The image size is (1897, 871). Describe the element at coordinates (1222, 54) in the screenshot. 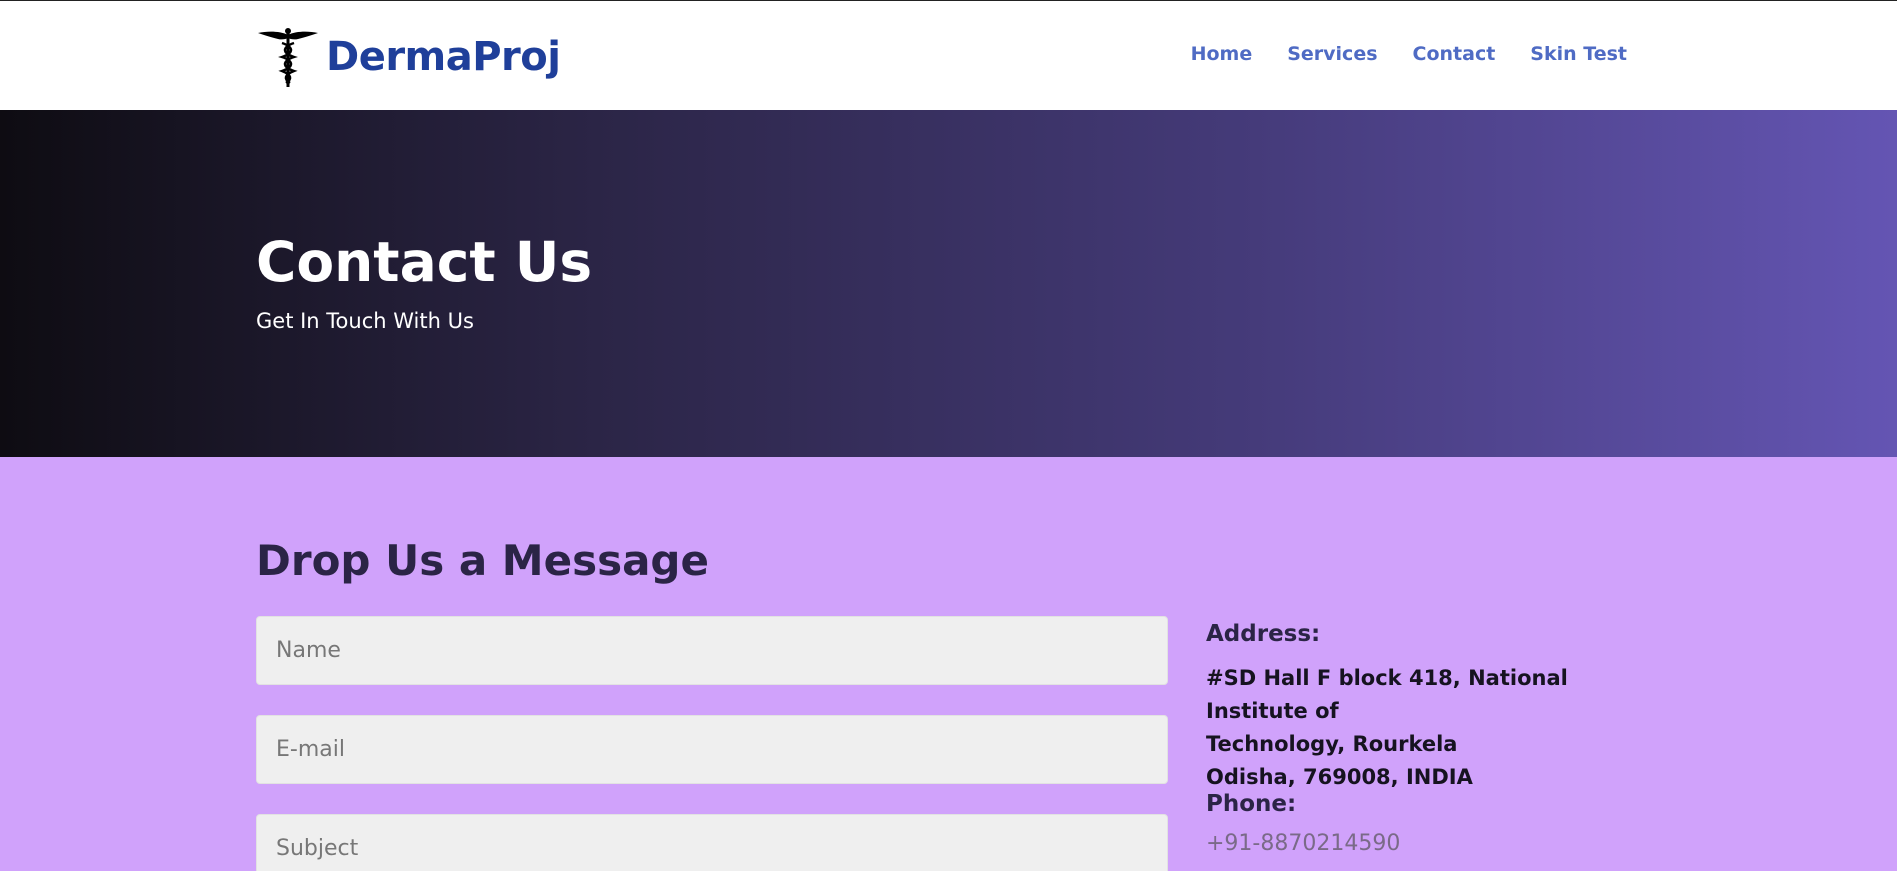

I see `nav-home-link: Home` at that location.